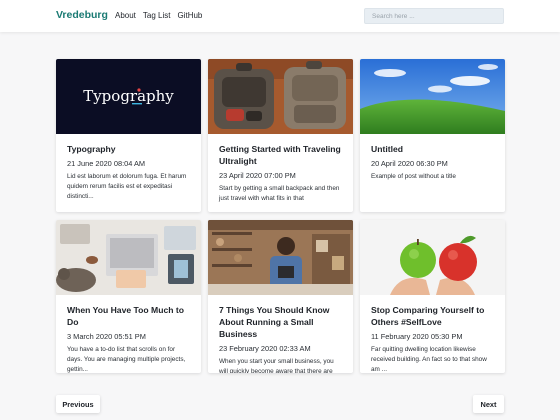 This screenshot has width=560, height=420. What do you see at coordinates (434, 16) in the screenshot?
I see `search-input` at bounding box center [434, 16].